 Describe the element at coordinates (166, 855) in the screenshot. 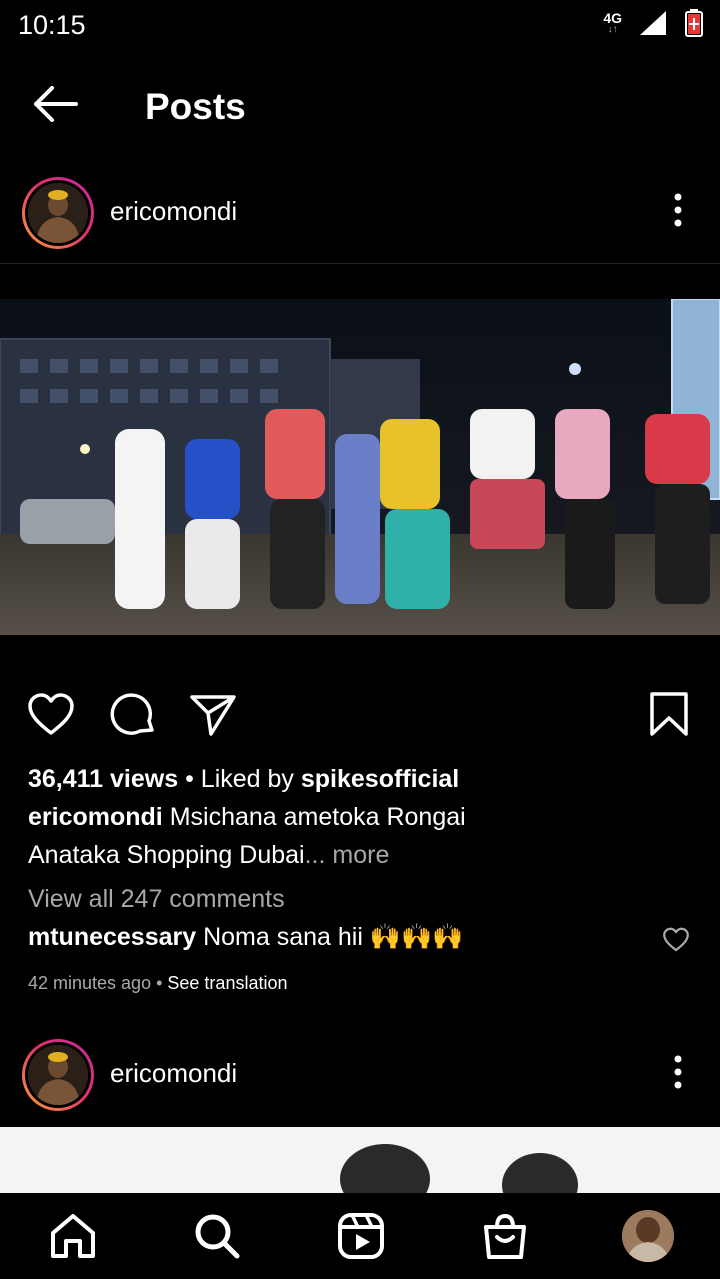

I see `caption-text-line2: Anataka Shopping Dubai` at that location.